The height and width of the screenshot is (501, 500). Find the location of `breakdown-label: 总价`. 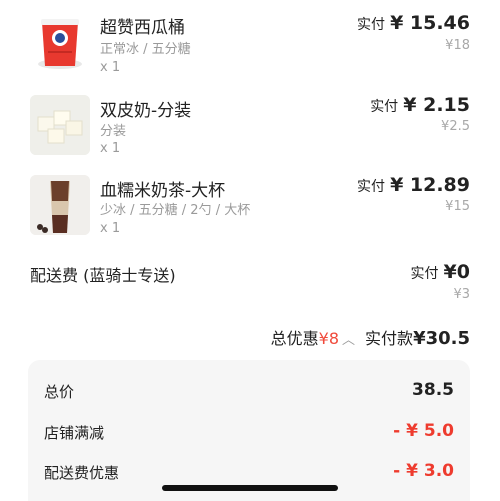

breakdown-label: 总价 is located at coordinates (59, 392).